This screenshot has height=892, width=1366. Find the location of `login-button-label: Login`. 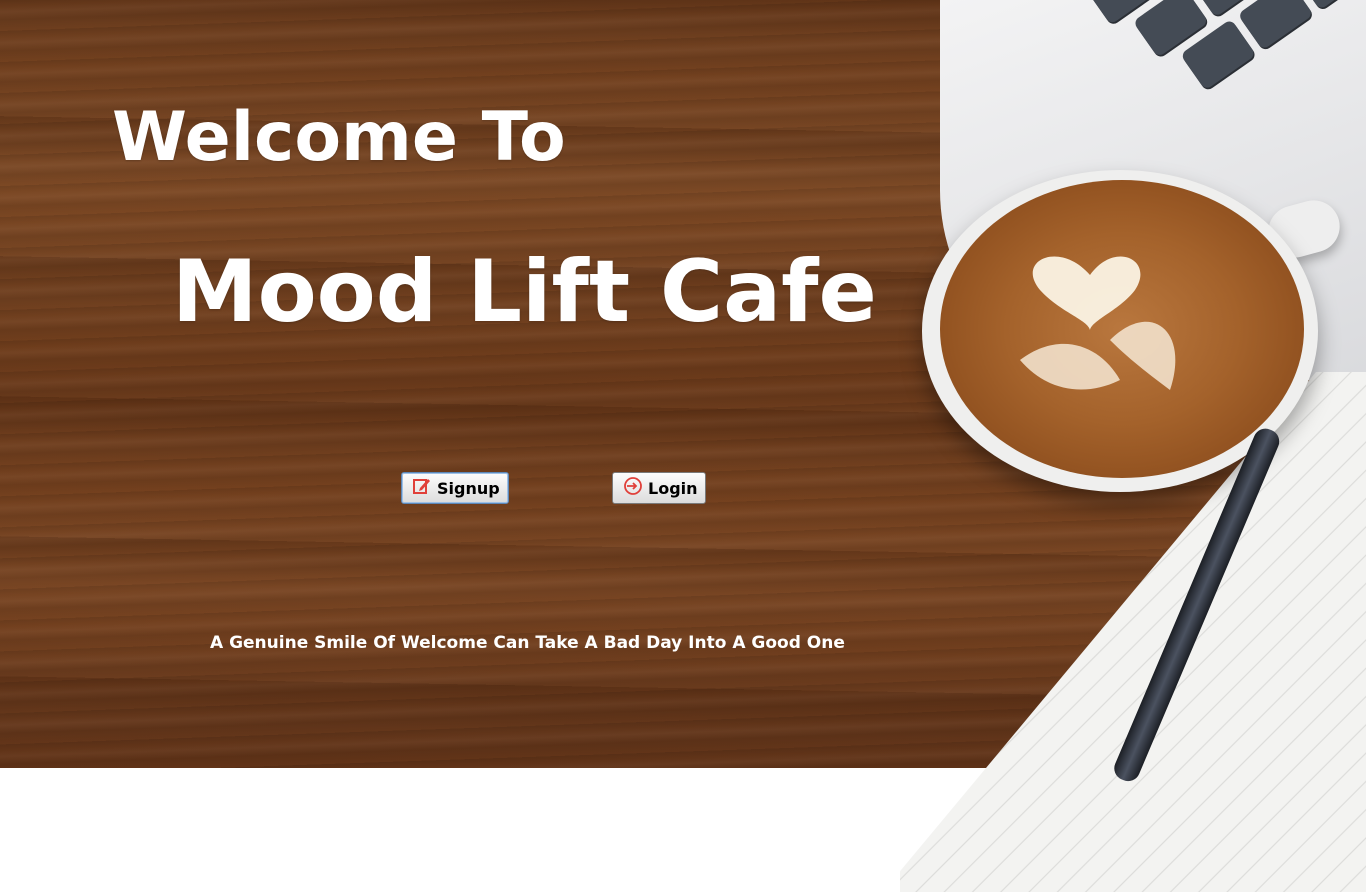

login-button-label: Login is located at coordinates (673, 488).